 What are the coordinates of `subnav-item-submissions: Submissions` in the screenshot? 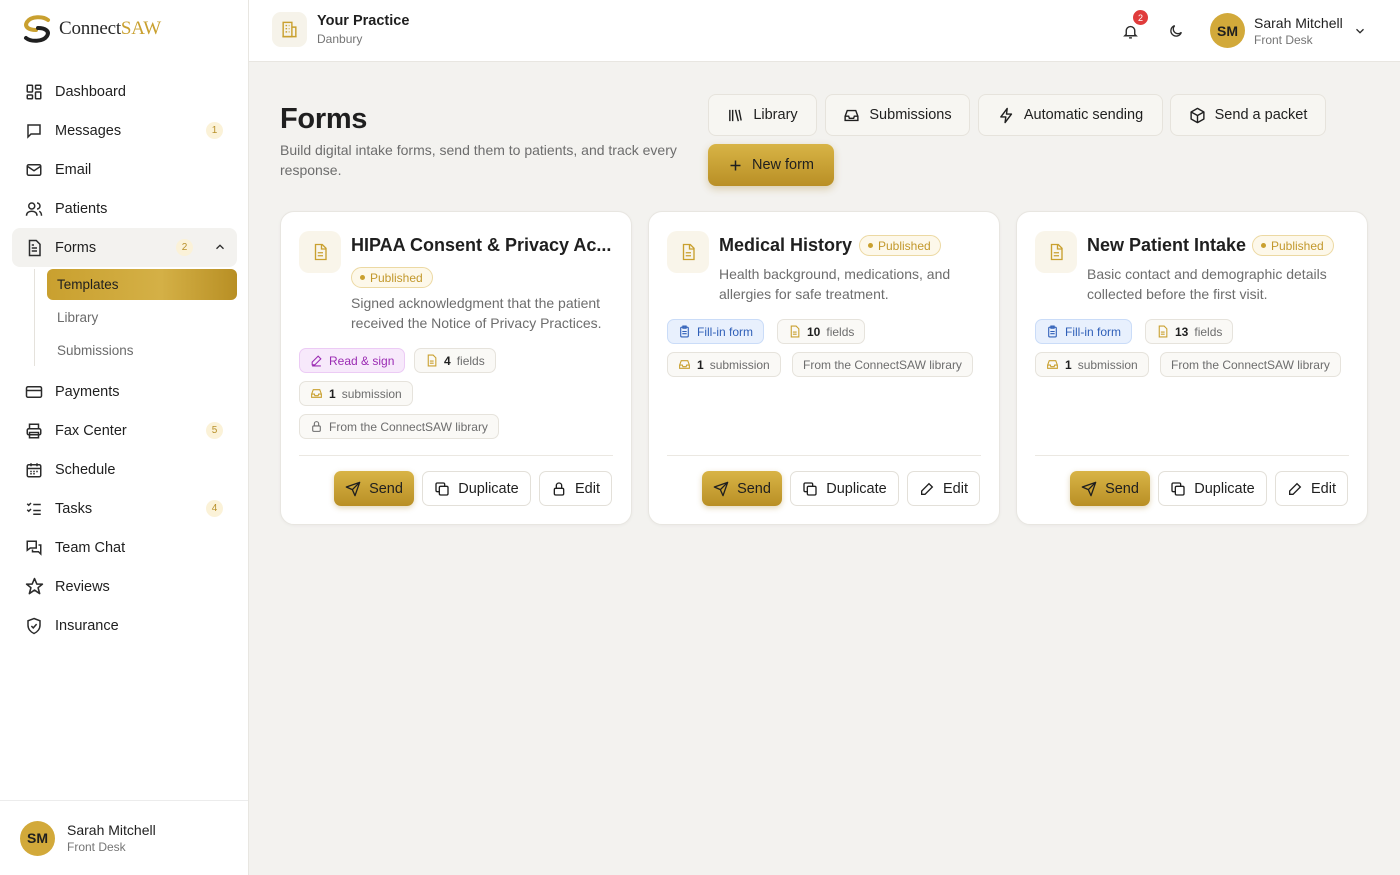 It's located at (142, 350).